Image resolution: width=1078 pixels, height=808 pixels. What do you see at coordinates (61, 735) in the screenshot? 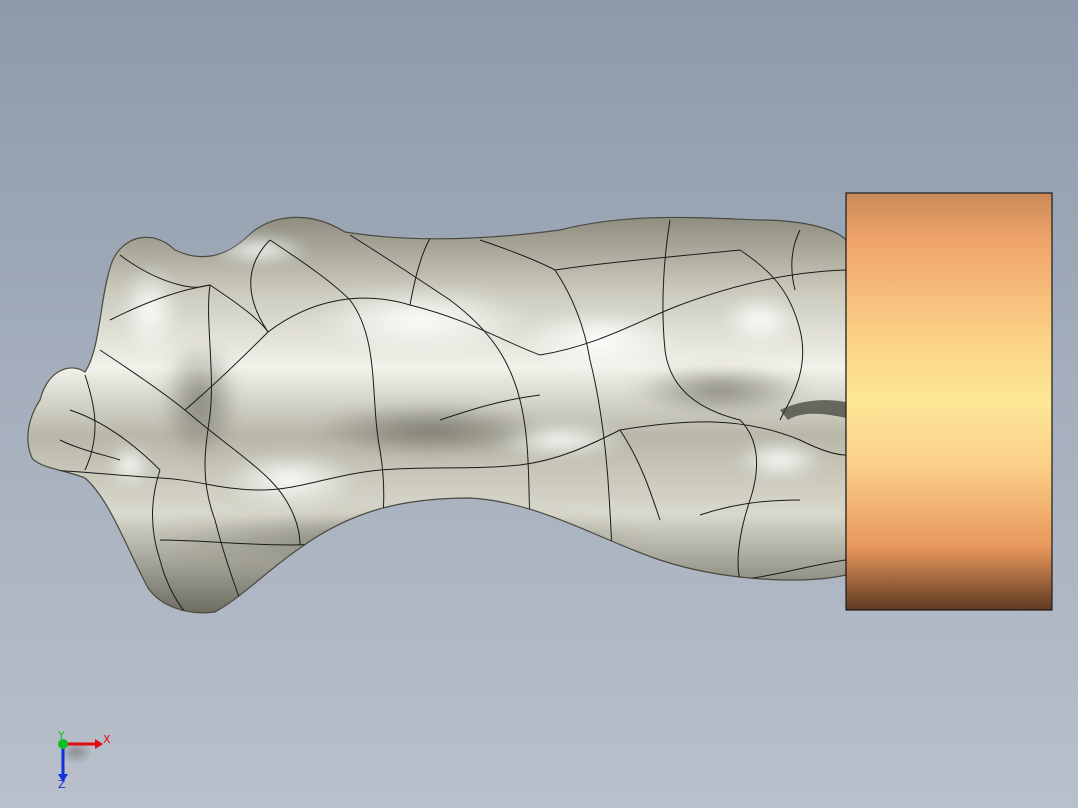
I see `y-axis-label: Y` at bounding box center [61, 735].